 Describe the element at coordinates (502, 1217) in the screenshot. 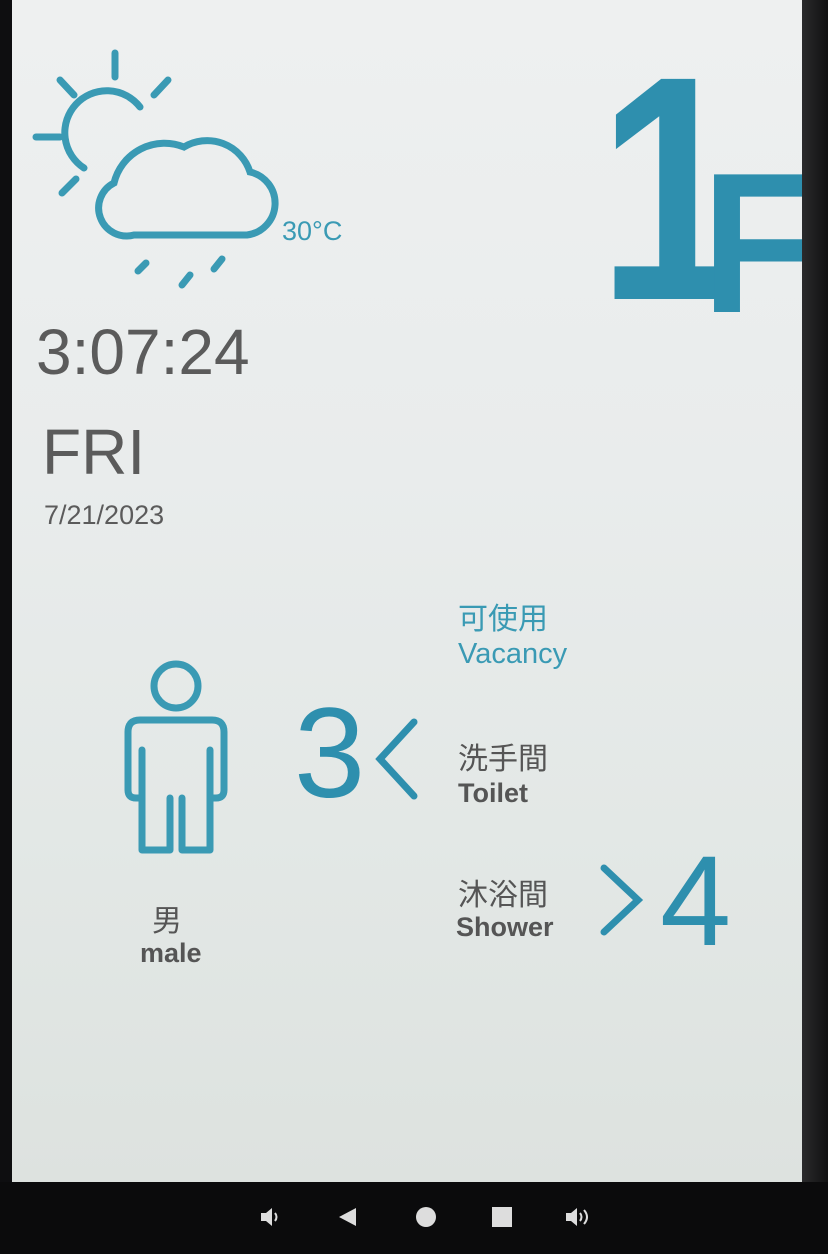

I see `recents-icon` at that location.